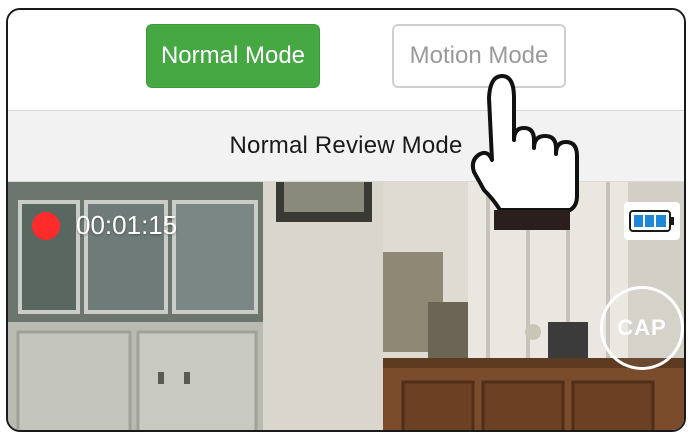 This screenshot has width=692, height=434. Describe the element at coordinates (233, 56) in the screenshot. I see `normal-mode-button: Normal Mode` at that location.